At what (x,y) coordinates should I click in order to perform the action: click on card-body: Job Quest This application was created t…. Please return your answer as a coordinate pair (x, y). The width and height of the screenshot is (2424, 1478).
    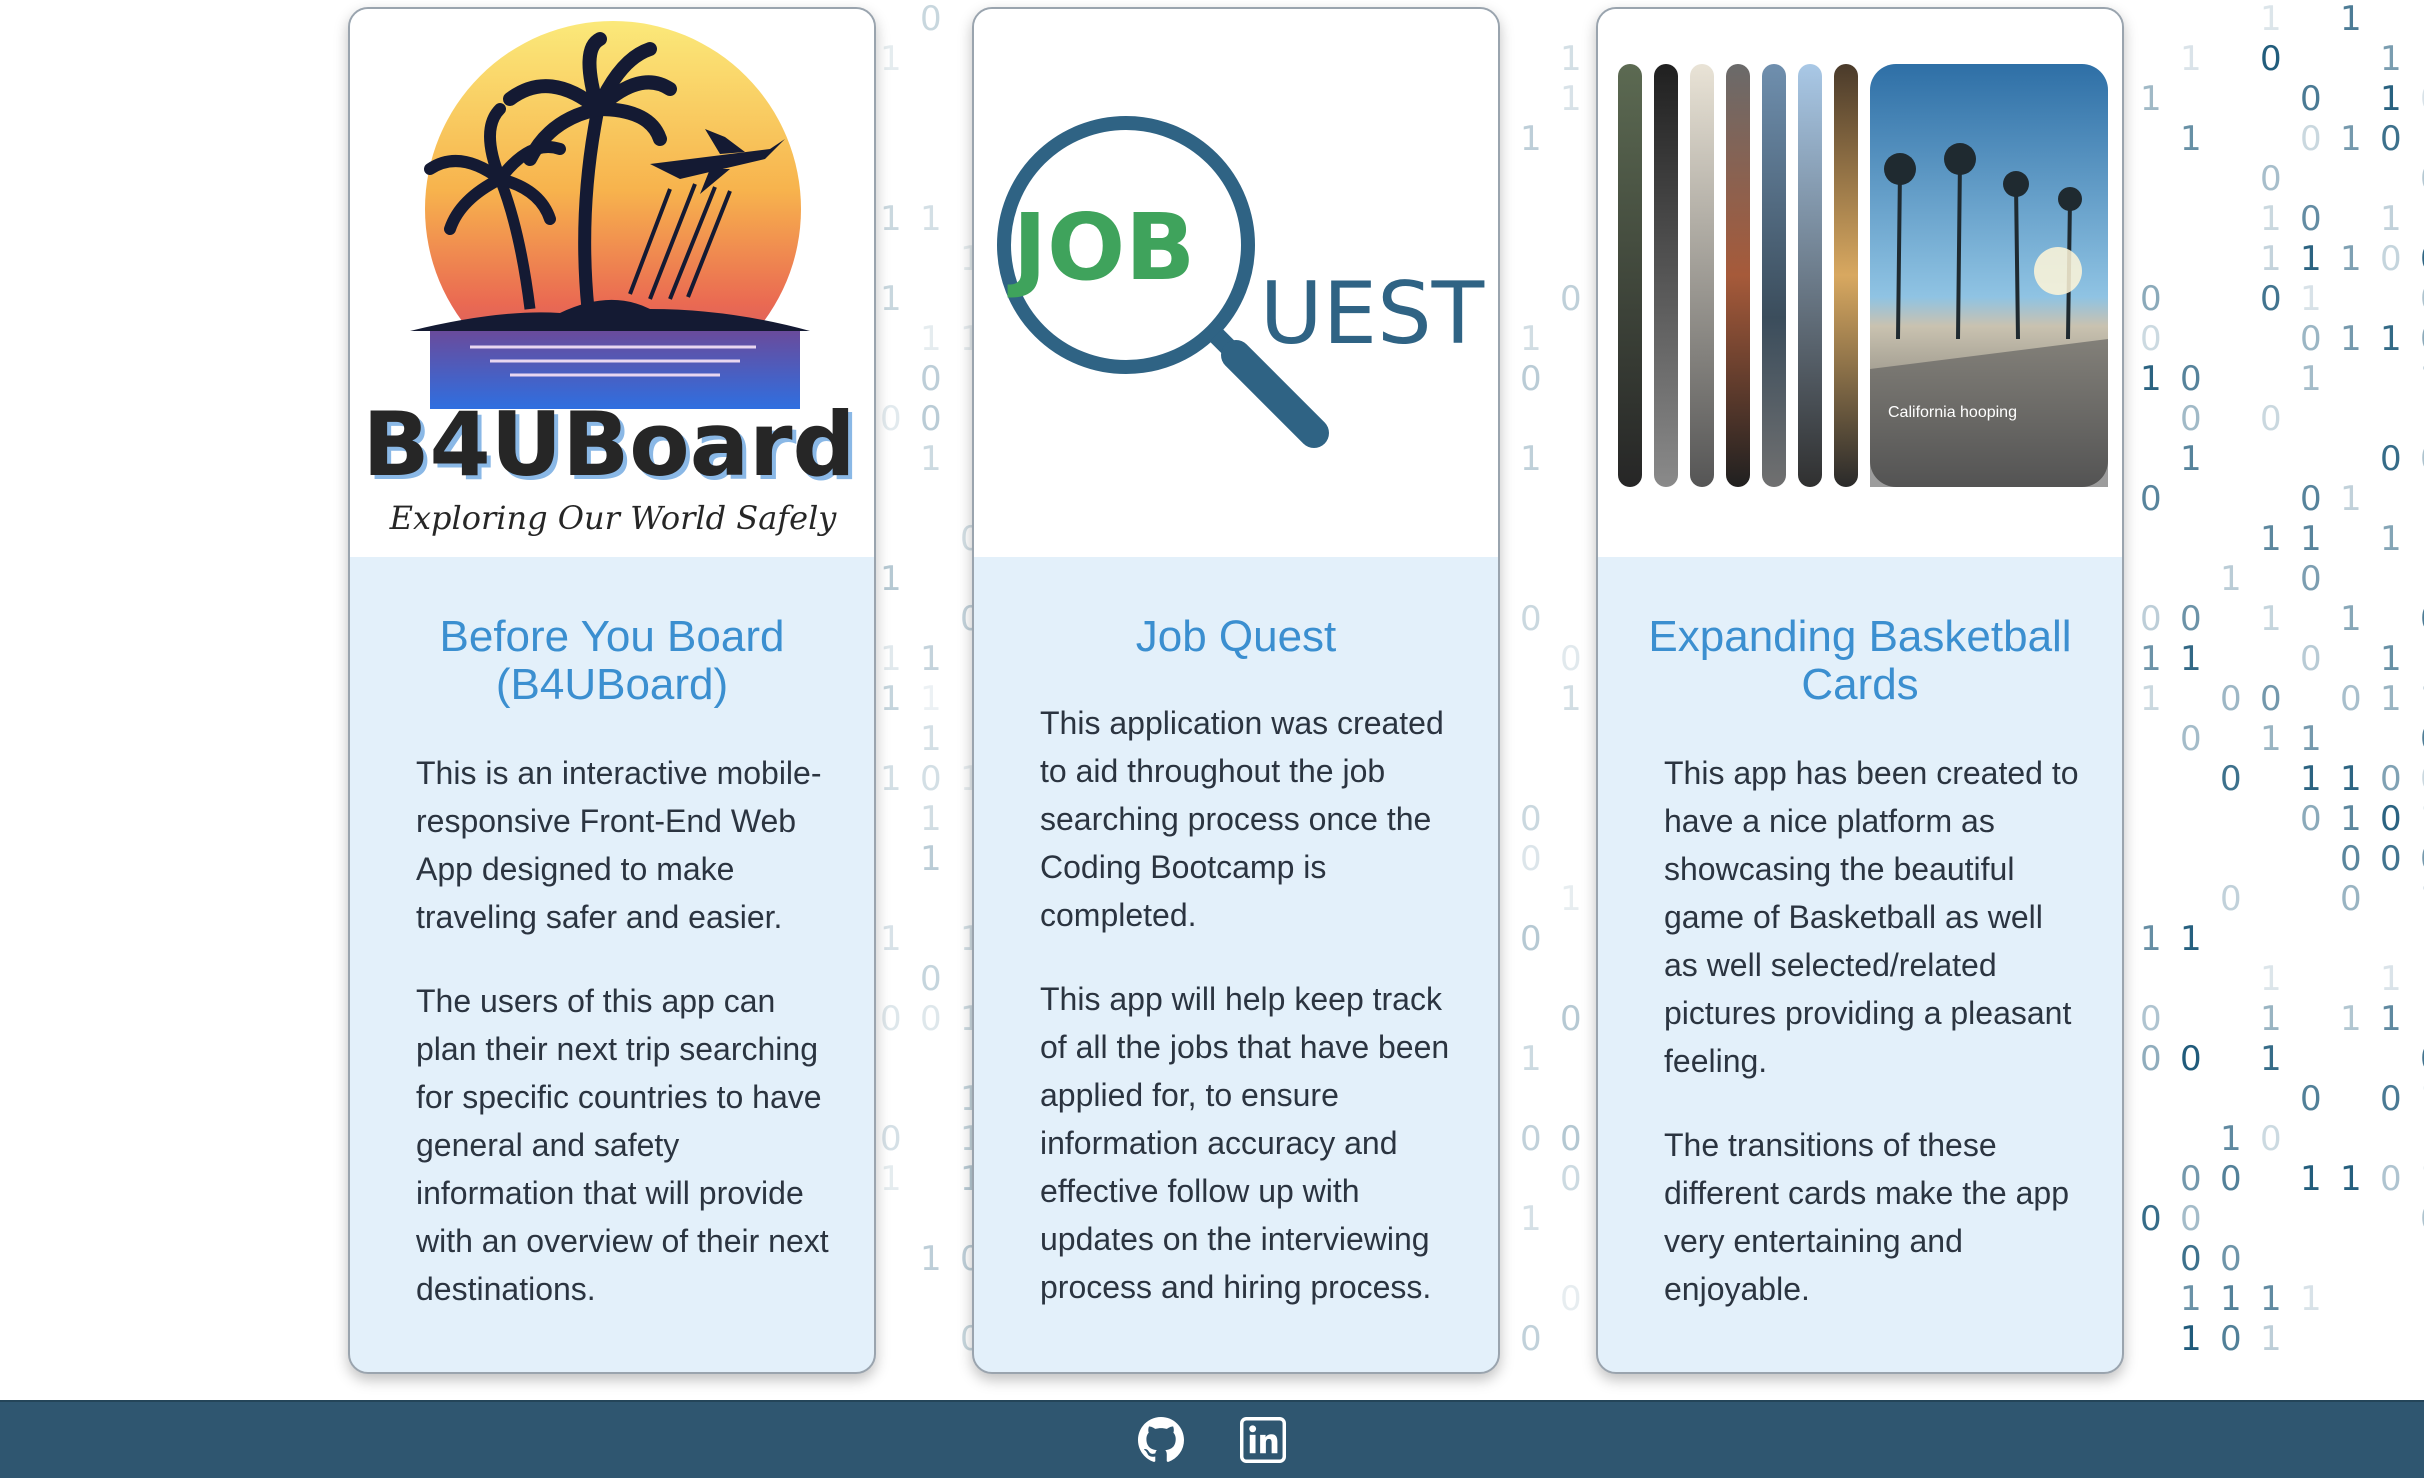
    Looking at the image, I should click on (1236, 964).